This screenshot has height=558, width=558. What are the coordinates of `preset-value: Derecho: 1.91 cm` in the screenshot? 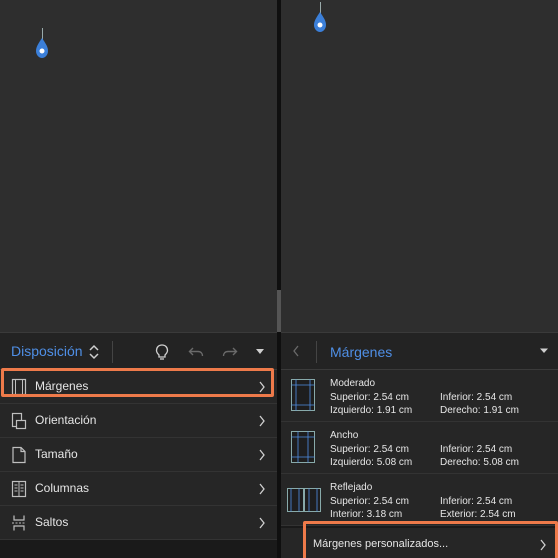 It's located at (479, 410).